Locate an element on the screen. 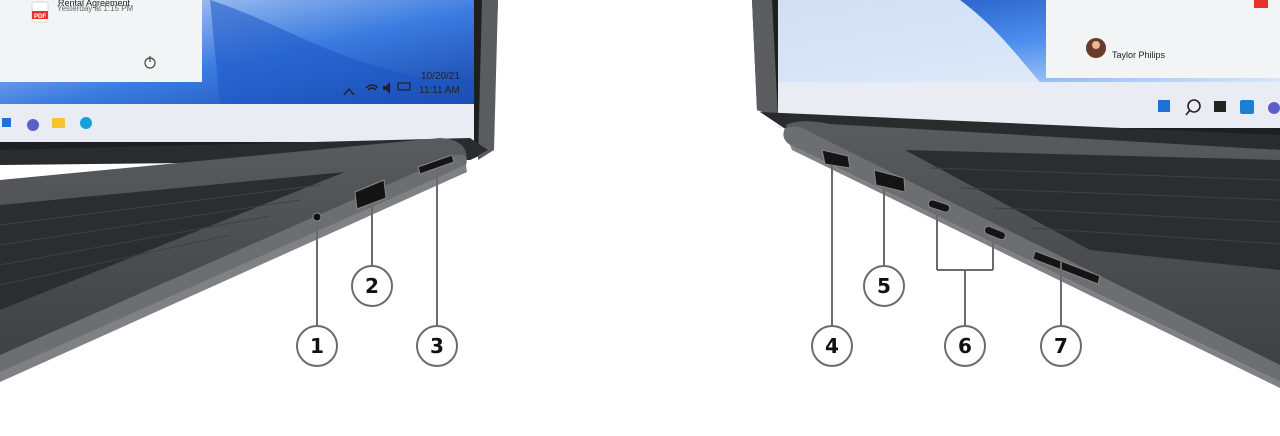  callout-7: 7 is located at coordinates (1061, 346).